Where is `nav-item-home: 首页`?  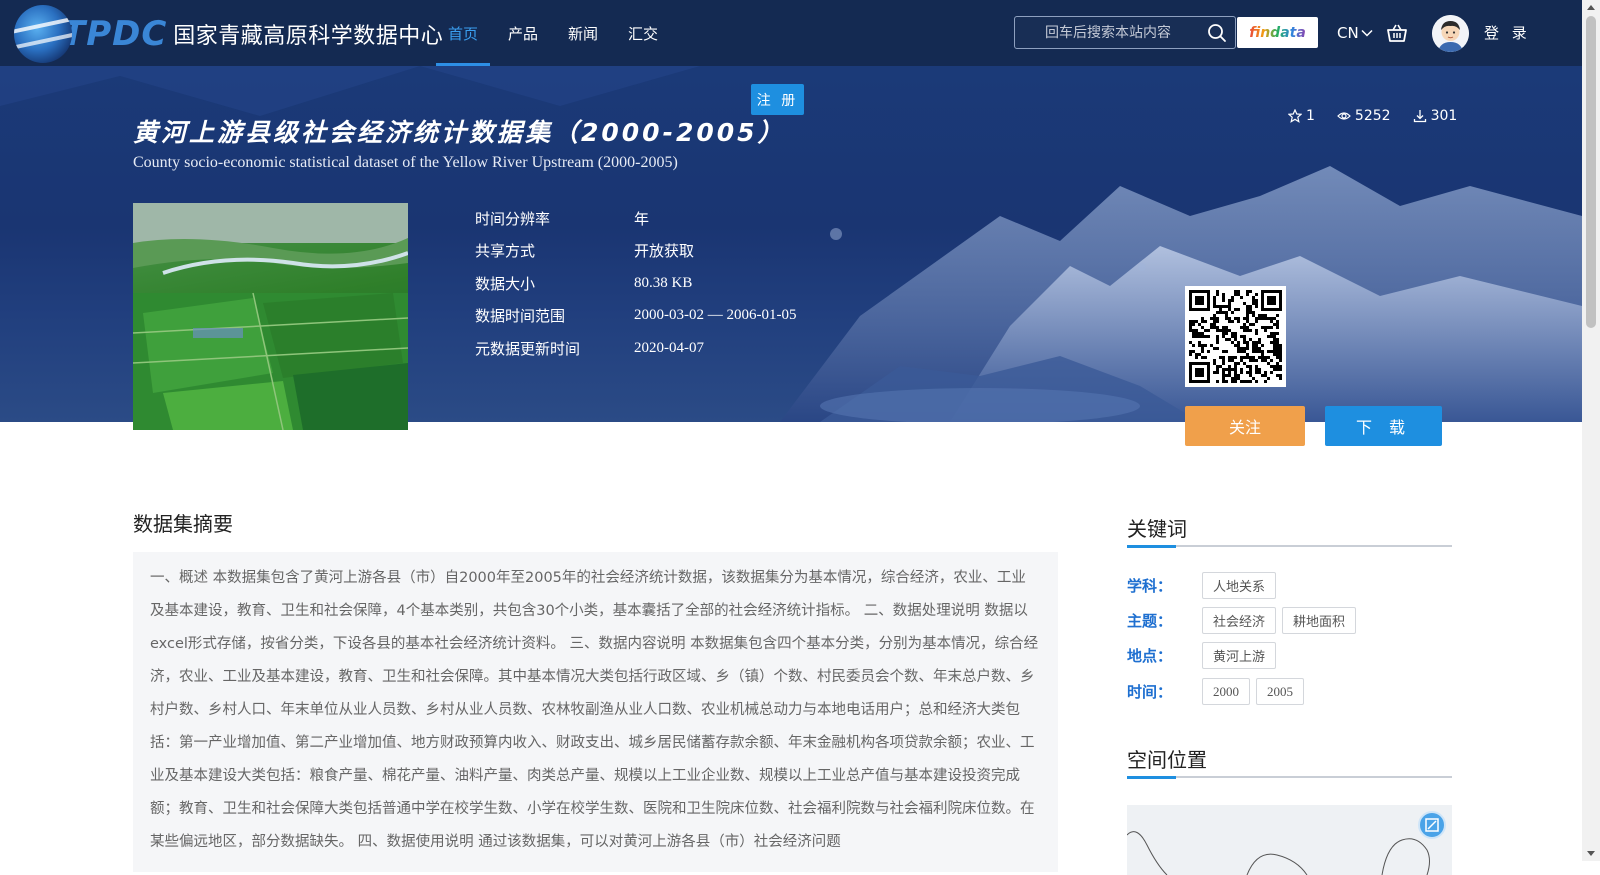 nav-item-home: 首页 is located at coordinates (463, 33).